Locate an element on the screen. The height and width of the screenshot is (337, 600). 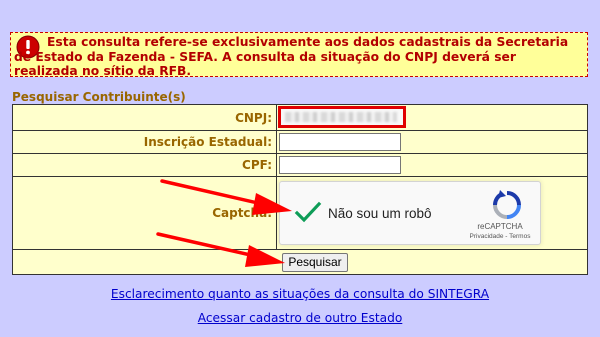
submit-row: Pesquisar is located at coordinates (300, 262).